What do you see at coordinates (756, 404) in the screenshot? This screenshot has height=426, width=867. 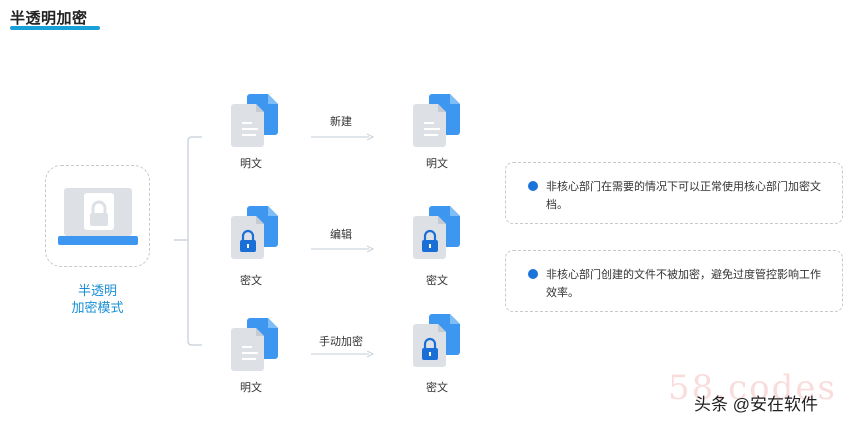 I see `watermark: 头条 @安在软件` at bounding box center [756, 404].